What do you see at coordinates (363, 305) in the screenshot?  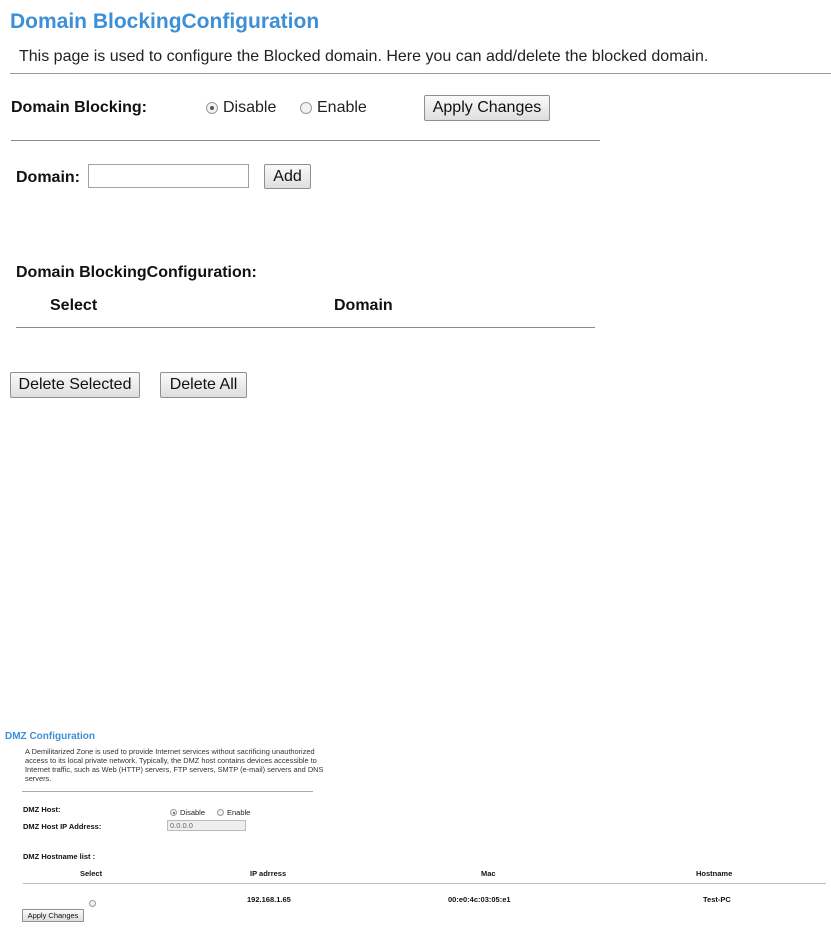 I see `column-header-domain: Domain` at bounding box center [363, 305].